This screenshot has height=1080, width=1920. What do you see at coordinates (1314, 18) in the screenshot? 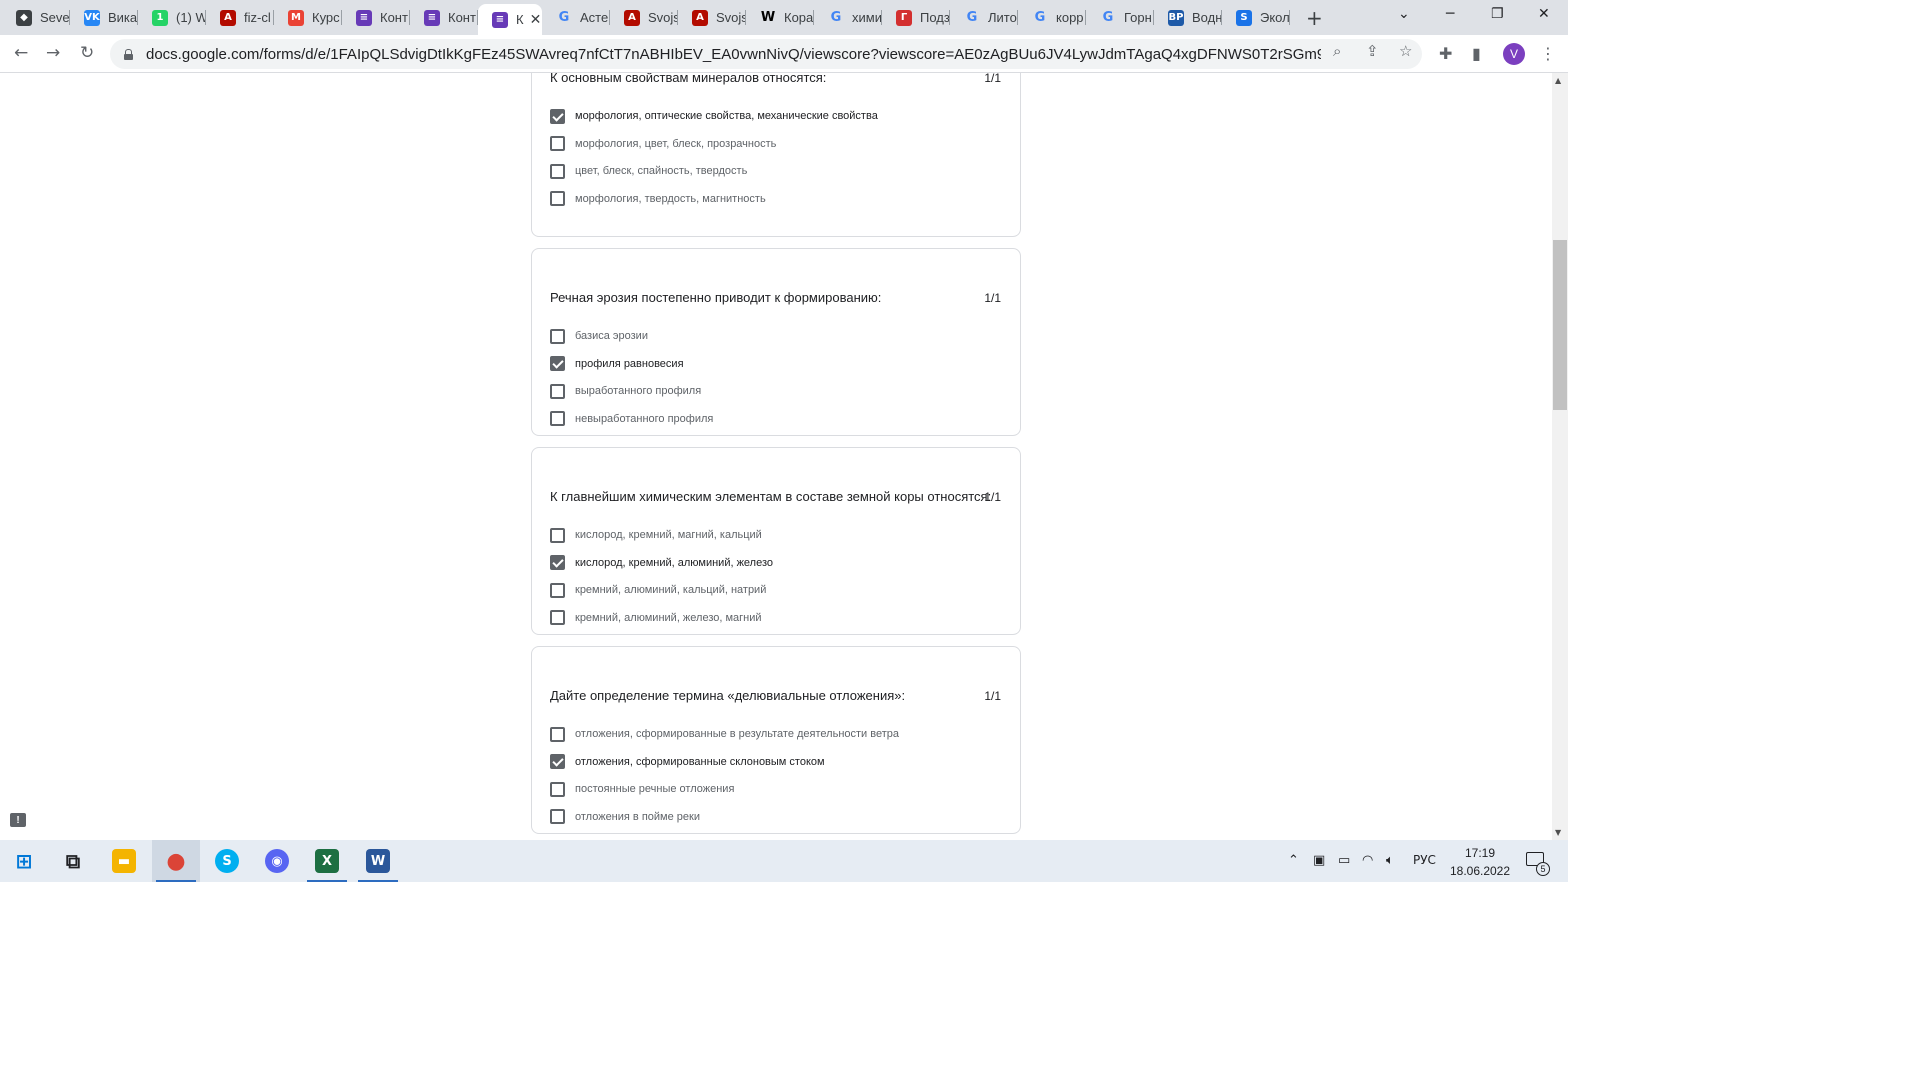
I see `new-tab-button: +` at bounding box center [1314, 18].